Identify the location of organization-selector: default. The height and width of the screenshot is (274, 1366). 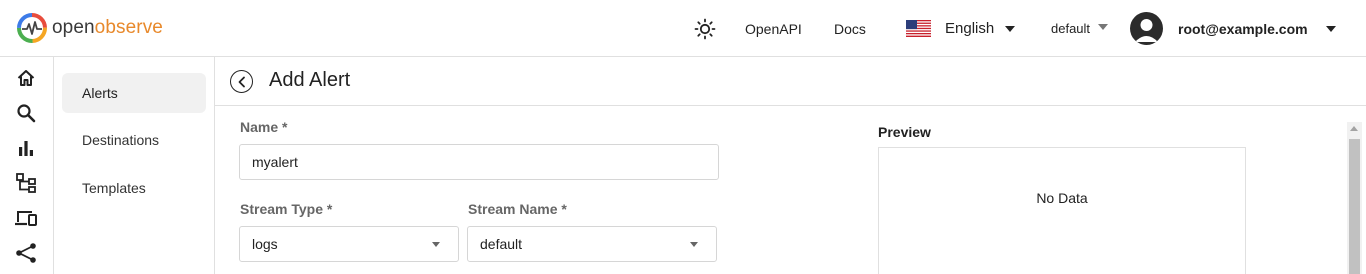
(1080, 28).